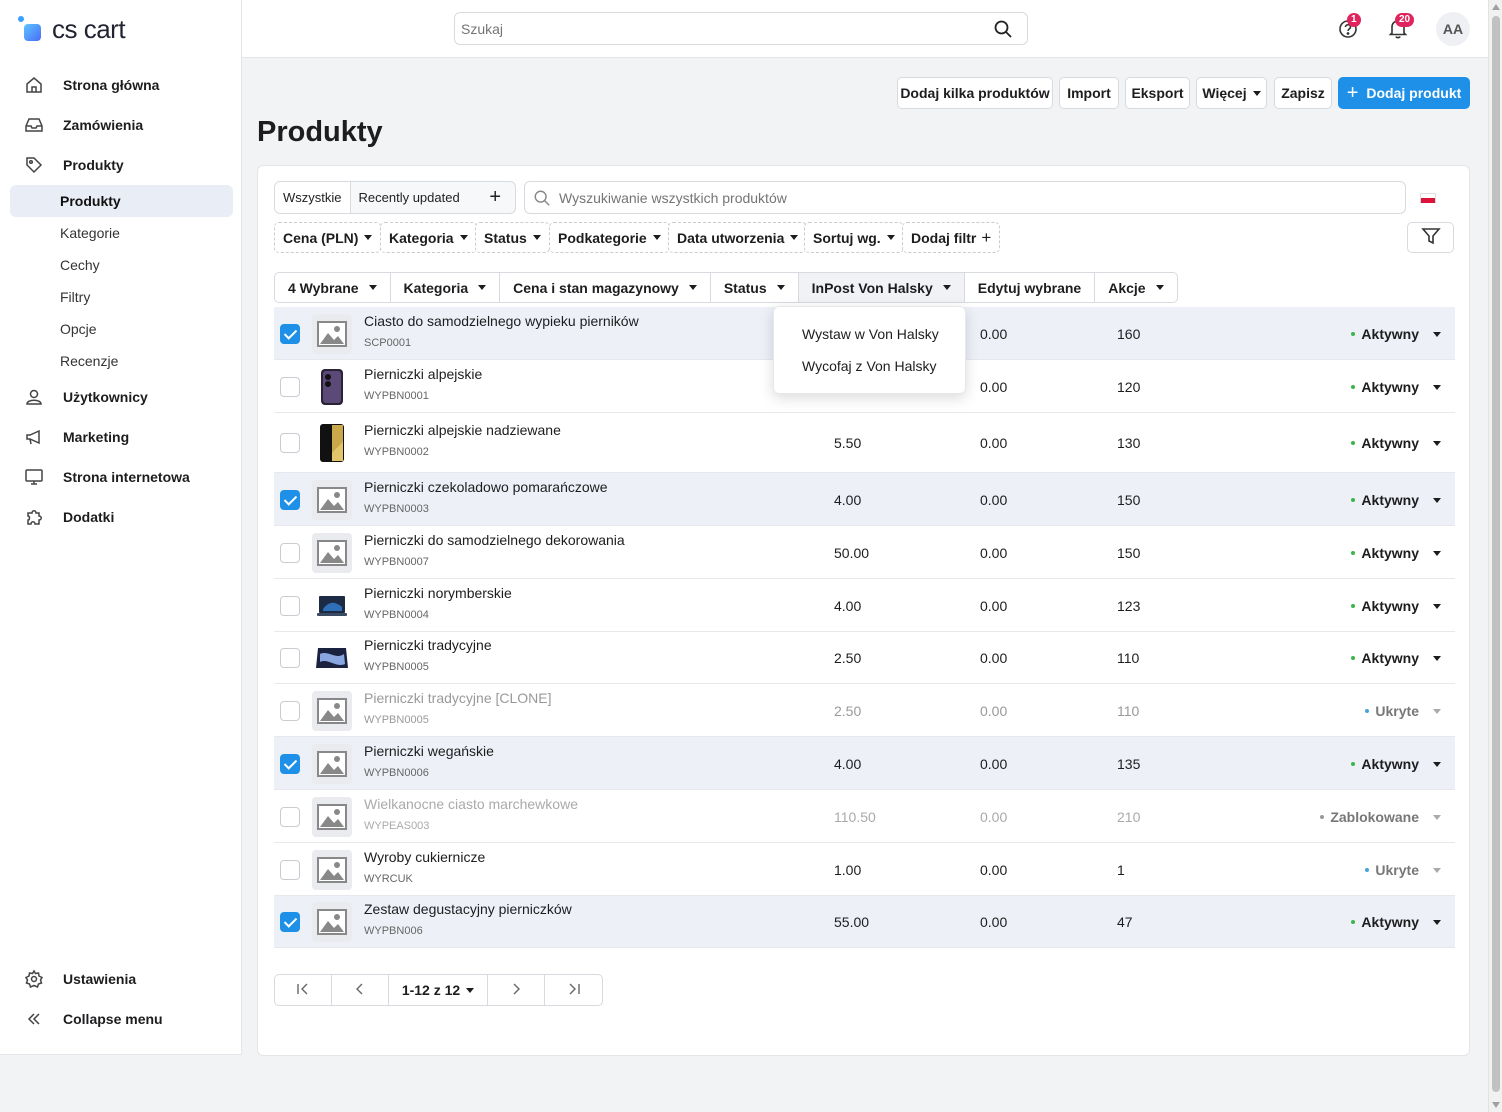 The image size is (1502, 1112). Describe the element at coordinates (1348, 26) in the screenshot. I see `help-button: 1` at that location.